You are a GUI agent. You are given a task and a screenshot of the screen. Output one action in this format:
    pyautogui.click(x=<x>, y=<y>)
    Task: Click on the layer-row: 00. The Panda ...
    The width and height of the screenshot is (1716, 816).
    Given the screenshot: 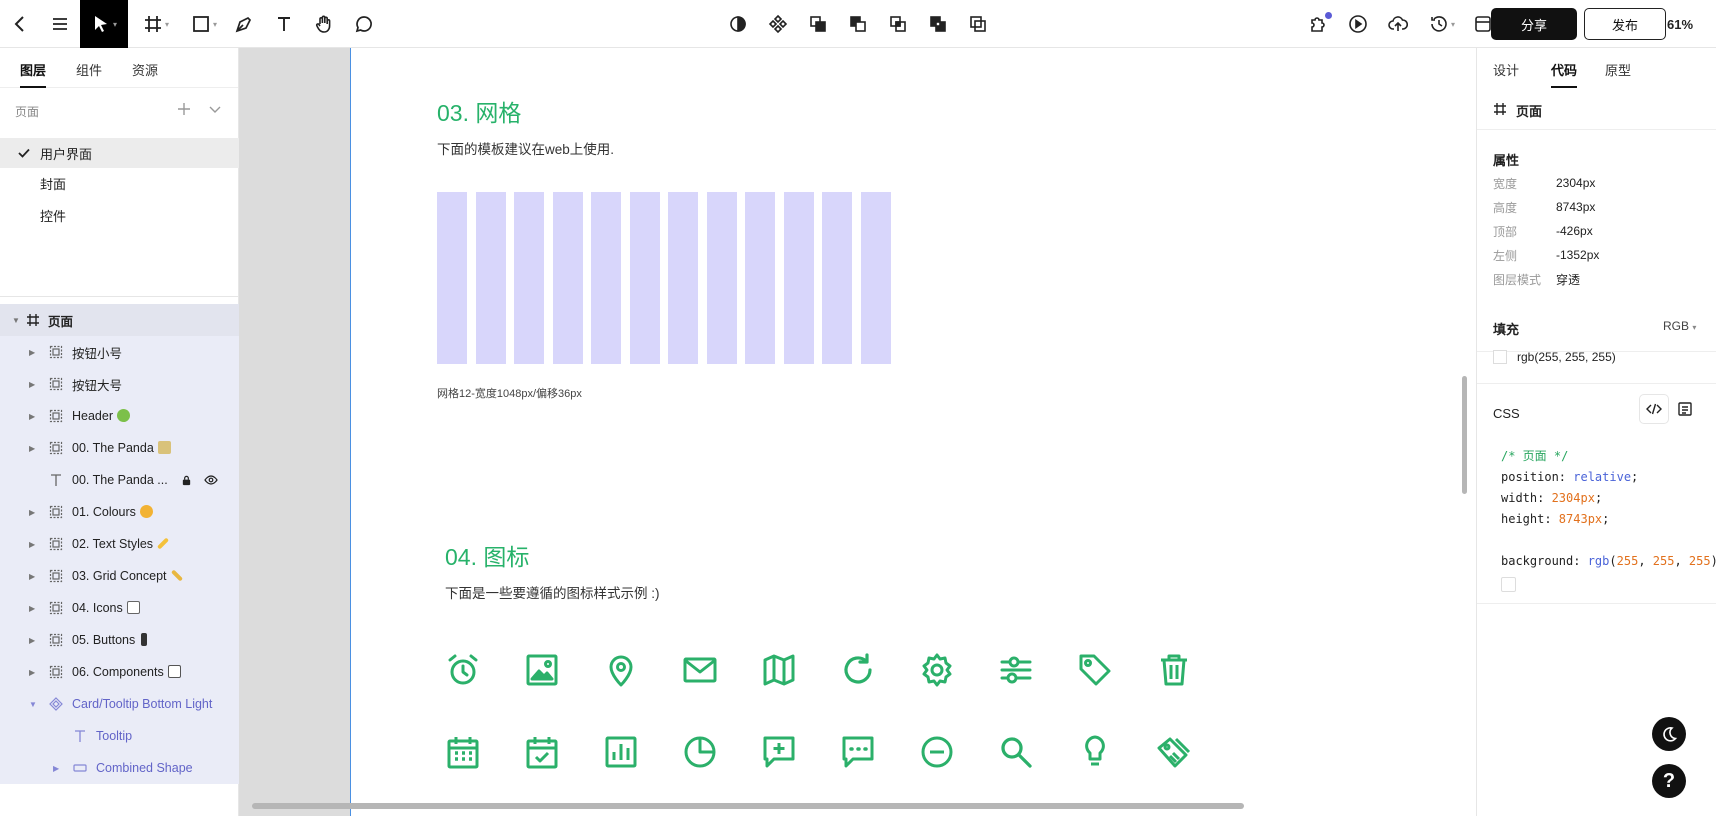 What is the action you would take?
    pyautogui.click(x=119, y=480)
    